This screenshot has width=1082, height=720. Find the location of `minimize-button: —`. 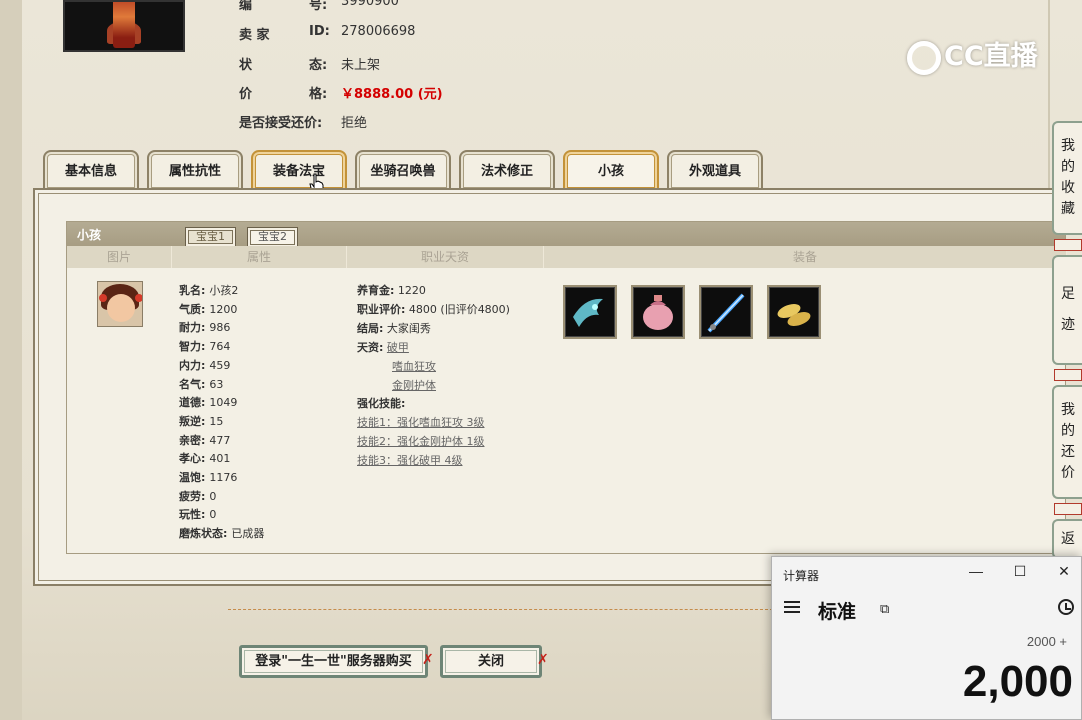

minimize-button: — is located at coordinates (976, 571).